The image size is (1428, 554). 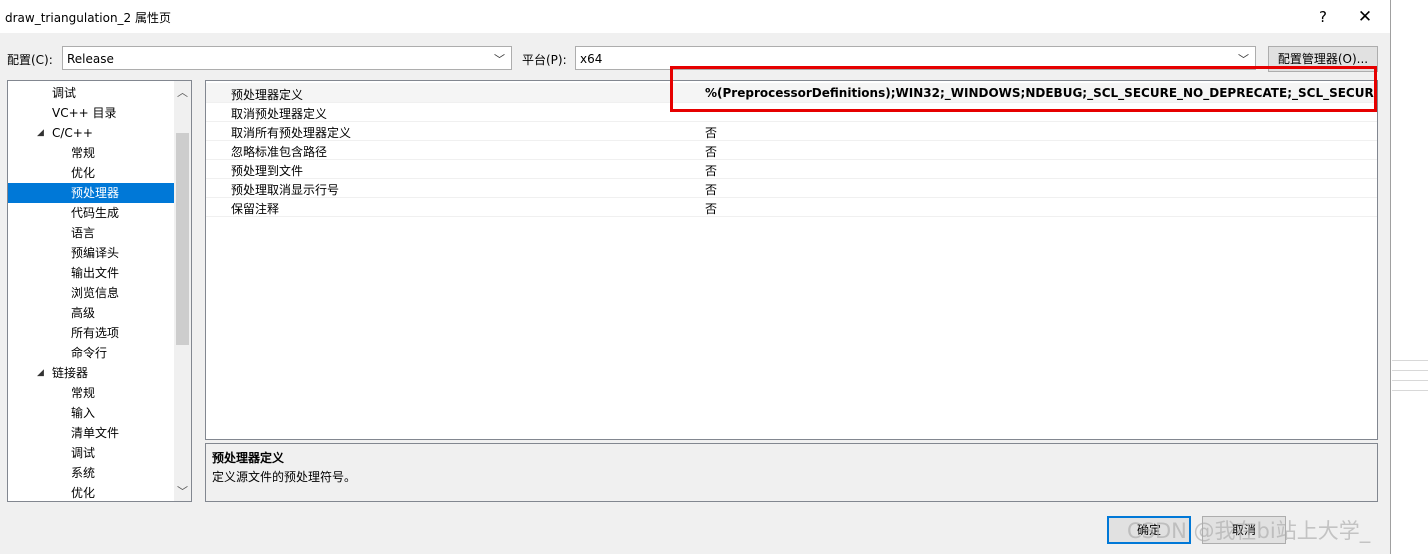 I want to click on tree-item-label: 浏览信息, so click(x=95, y=293).